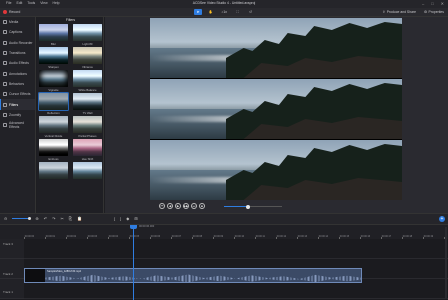 The width and height of the screenshot is (448, 300). I want to click on ruler-label: 00:00:02, so click(71, 236).